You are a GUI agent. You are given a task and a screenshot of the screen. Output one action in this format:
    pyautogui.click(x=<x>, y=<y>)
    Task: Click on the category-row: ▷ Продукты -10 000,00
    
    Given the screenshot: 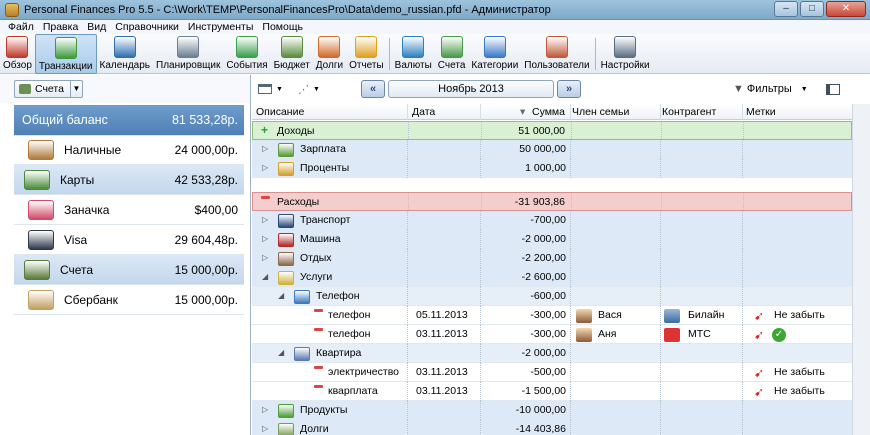 What is the action you would take?
    pyautogui.click(x=552, y=410)
    